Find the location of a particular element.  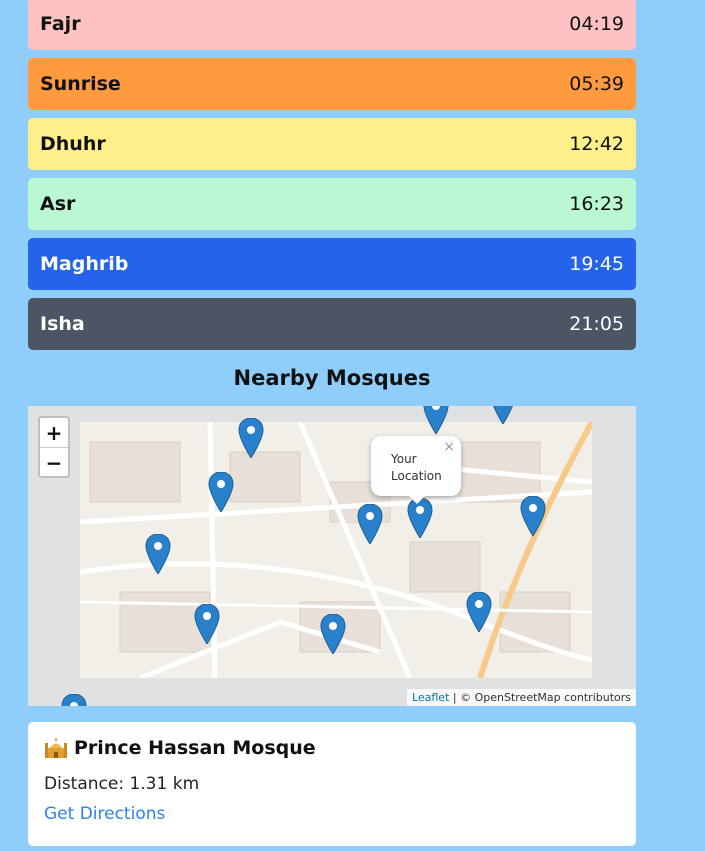

location-popup: × Your Location is located at coordinates (416, 470).